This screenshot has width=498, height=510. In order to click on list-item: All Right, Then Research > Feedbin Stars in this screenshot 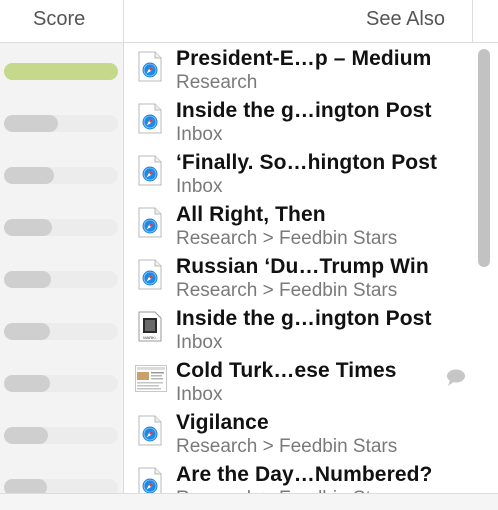, I will do `click(300, 226)`.